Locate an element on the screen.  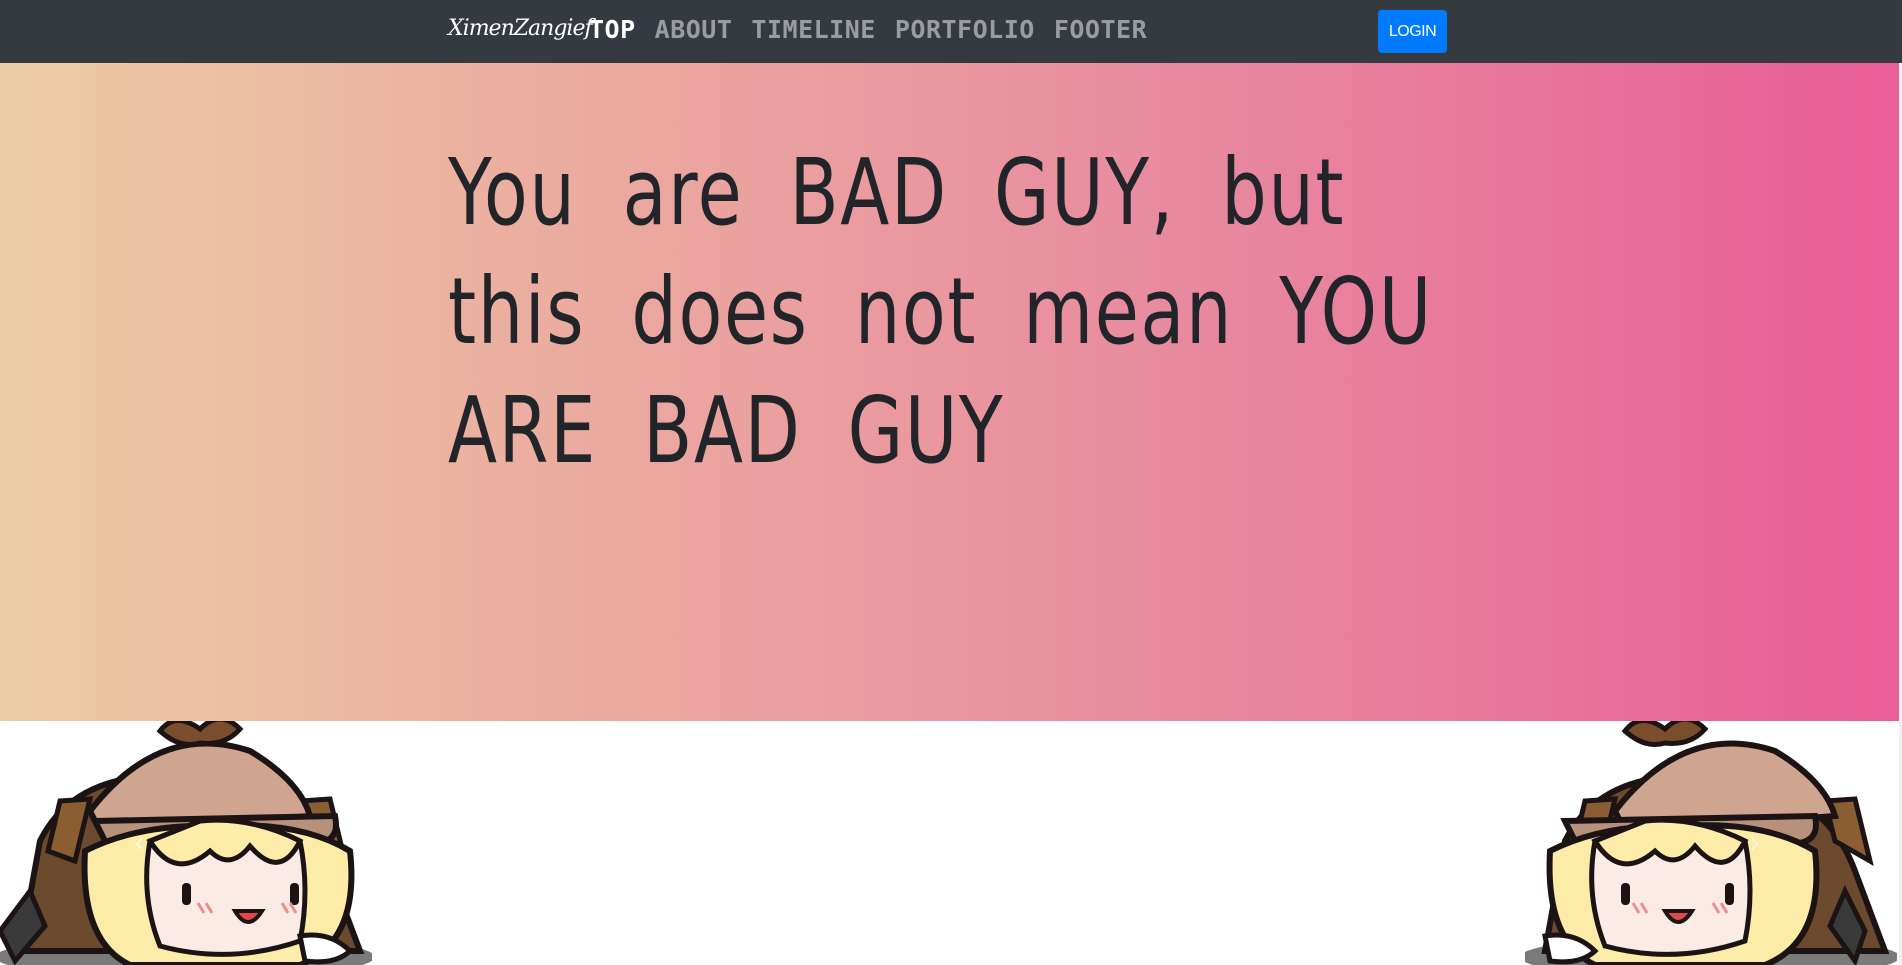
mascot-image-left is located at coordinates (186, 843).